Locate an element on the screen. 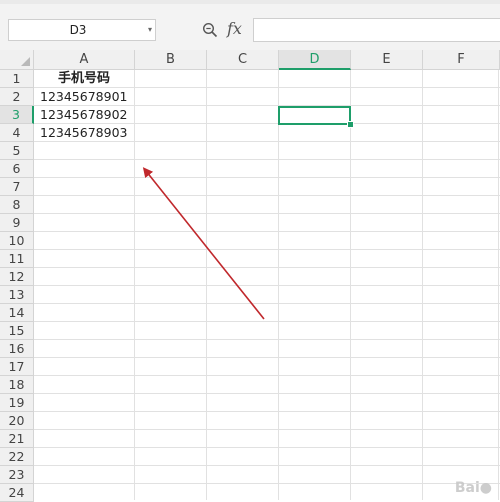  column-header-c: C is located at coordinates (243, 60).